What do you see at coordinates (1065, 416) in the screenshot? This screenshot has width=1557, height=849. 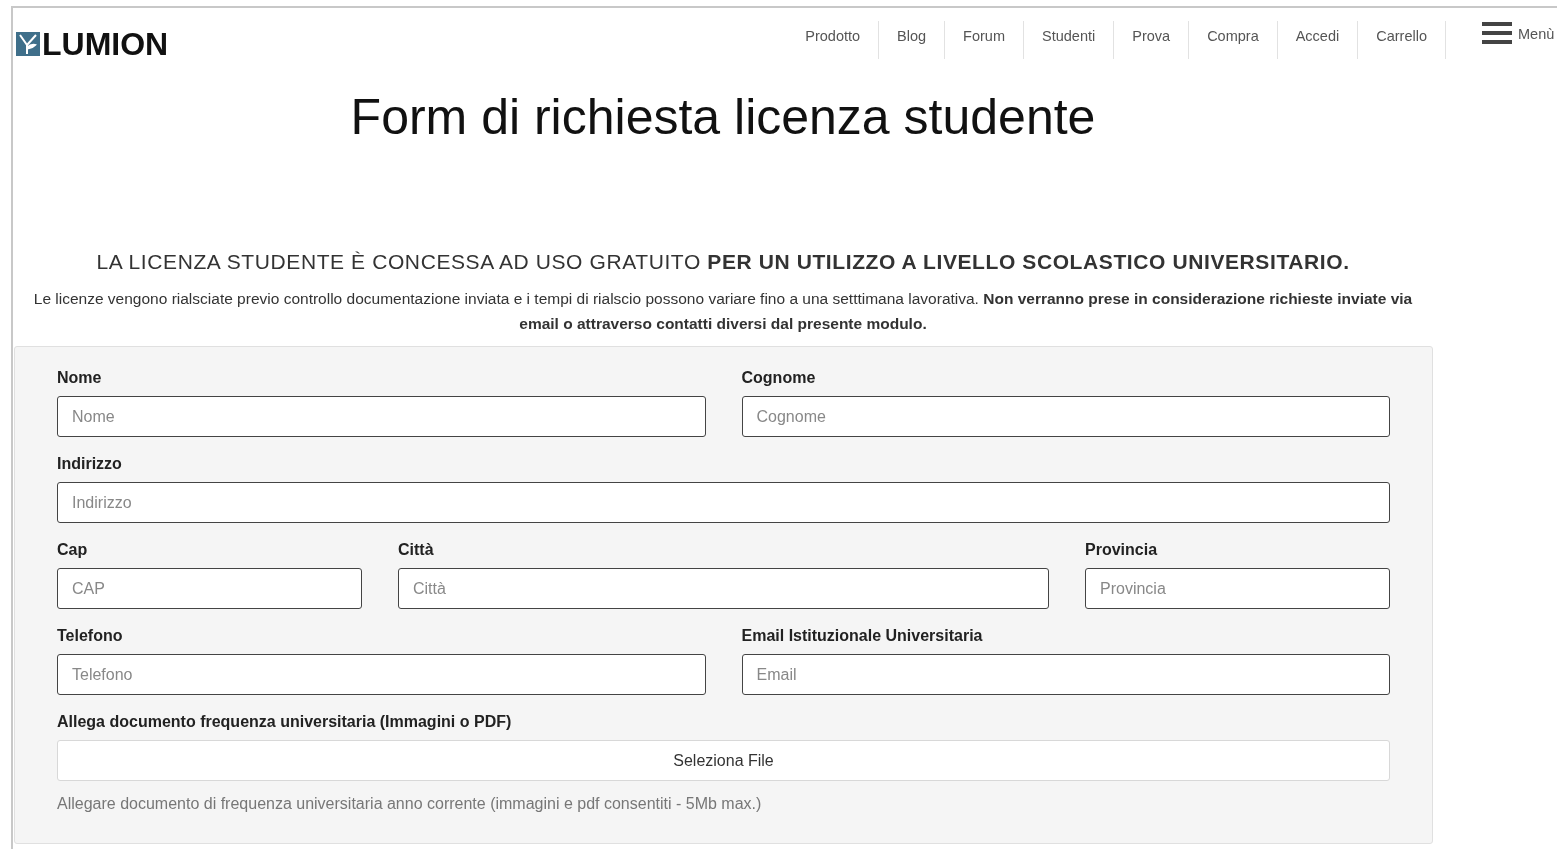 I see `input-field: Cognome` at bounding box center [1065, 416].